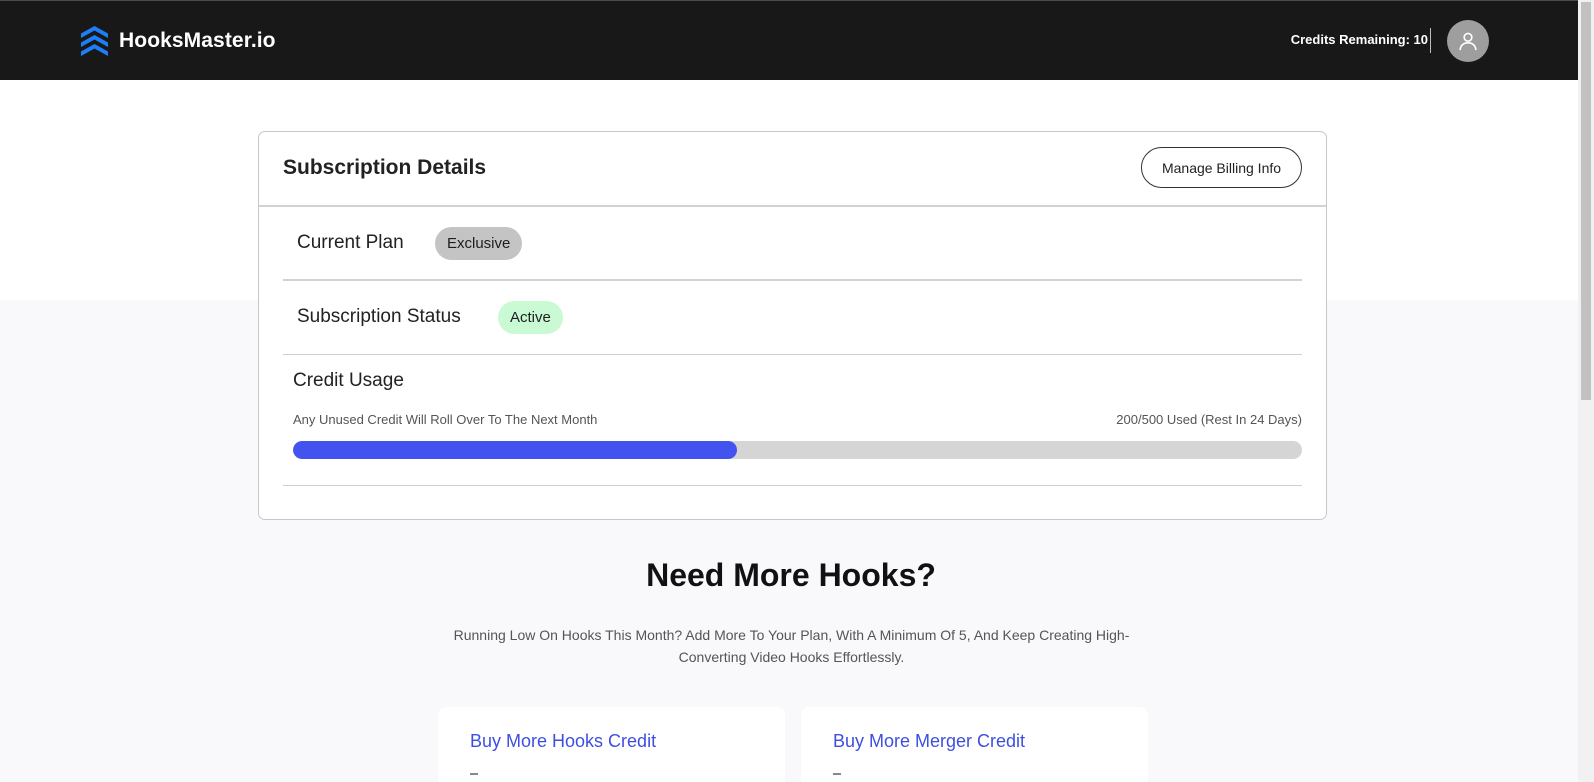 This screenshot has width=1594, height=782. What do you see at coordinates (1359, 39) in the screenshot?
I see `credits-remaining-text: Credits Remaining: 10` at bounding box center [1359, 39].